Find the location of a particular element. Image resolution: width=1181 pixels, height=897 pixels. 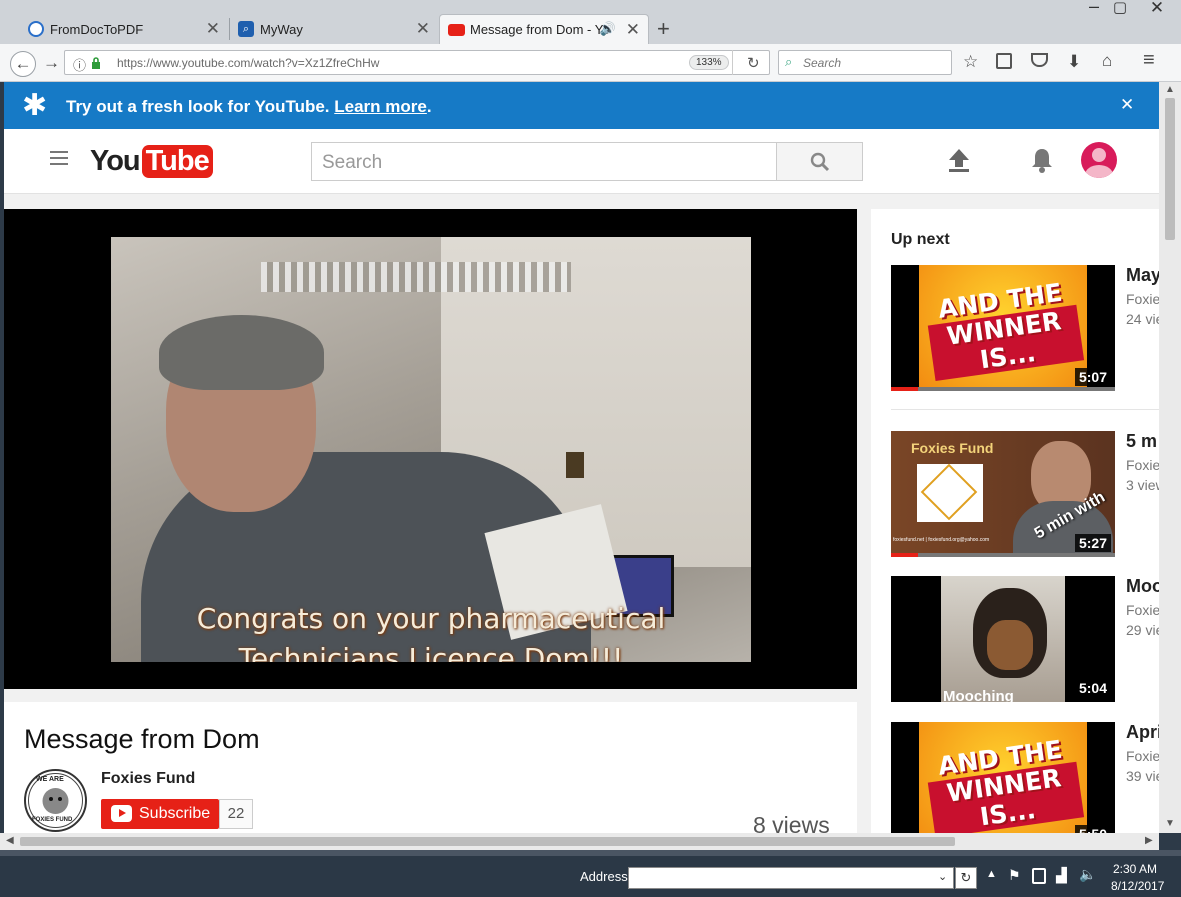

rec-title: Apri is located at coordinates (1142, 732).